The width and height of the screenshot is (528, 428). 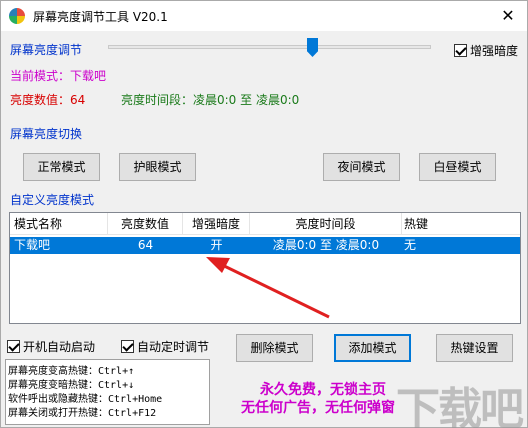 What do you see at coordinates (61, 167) in the screenshot?
I see `normal-mode-button: 正常模式` at bounding box center [61, 167].